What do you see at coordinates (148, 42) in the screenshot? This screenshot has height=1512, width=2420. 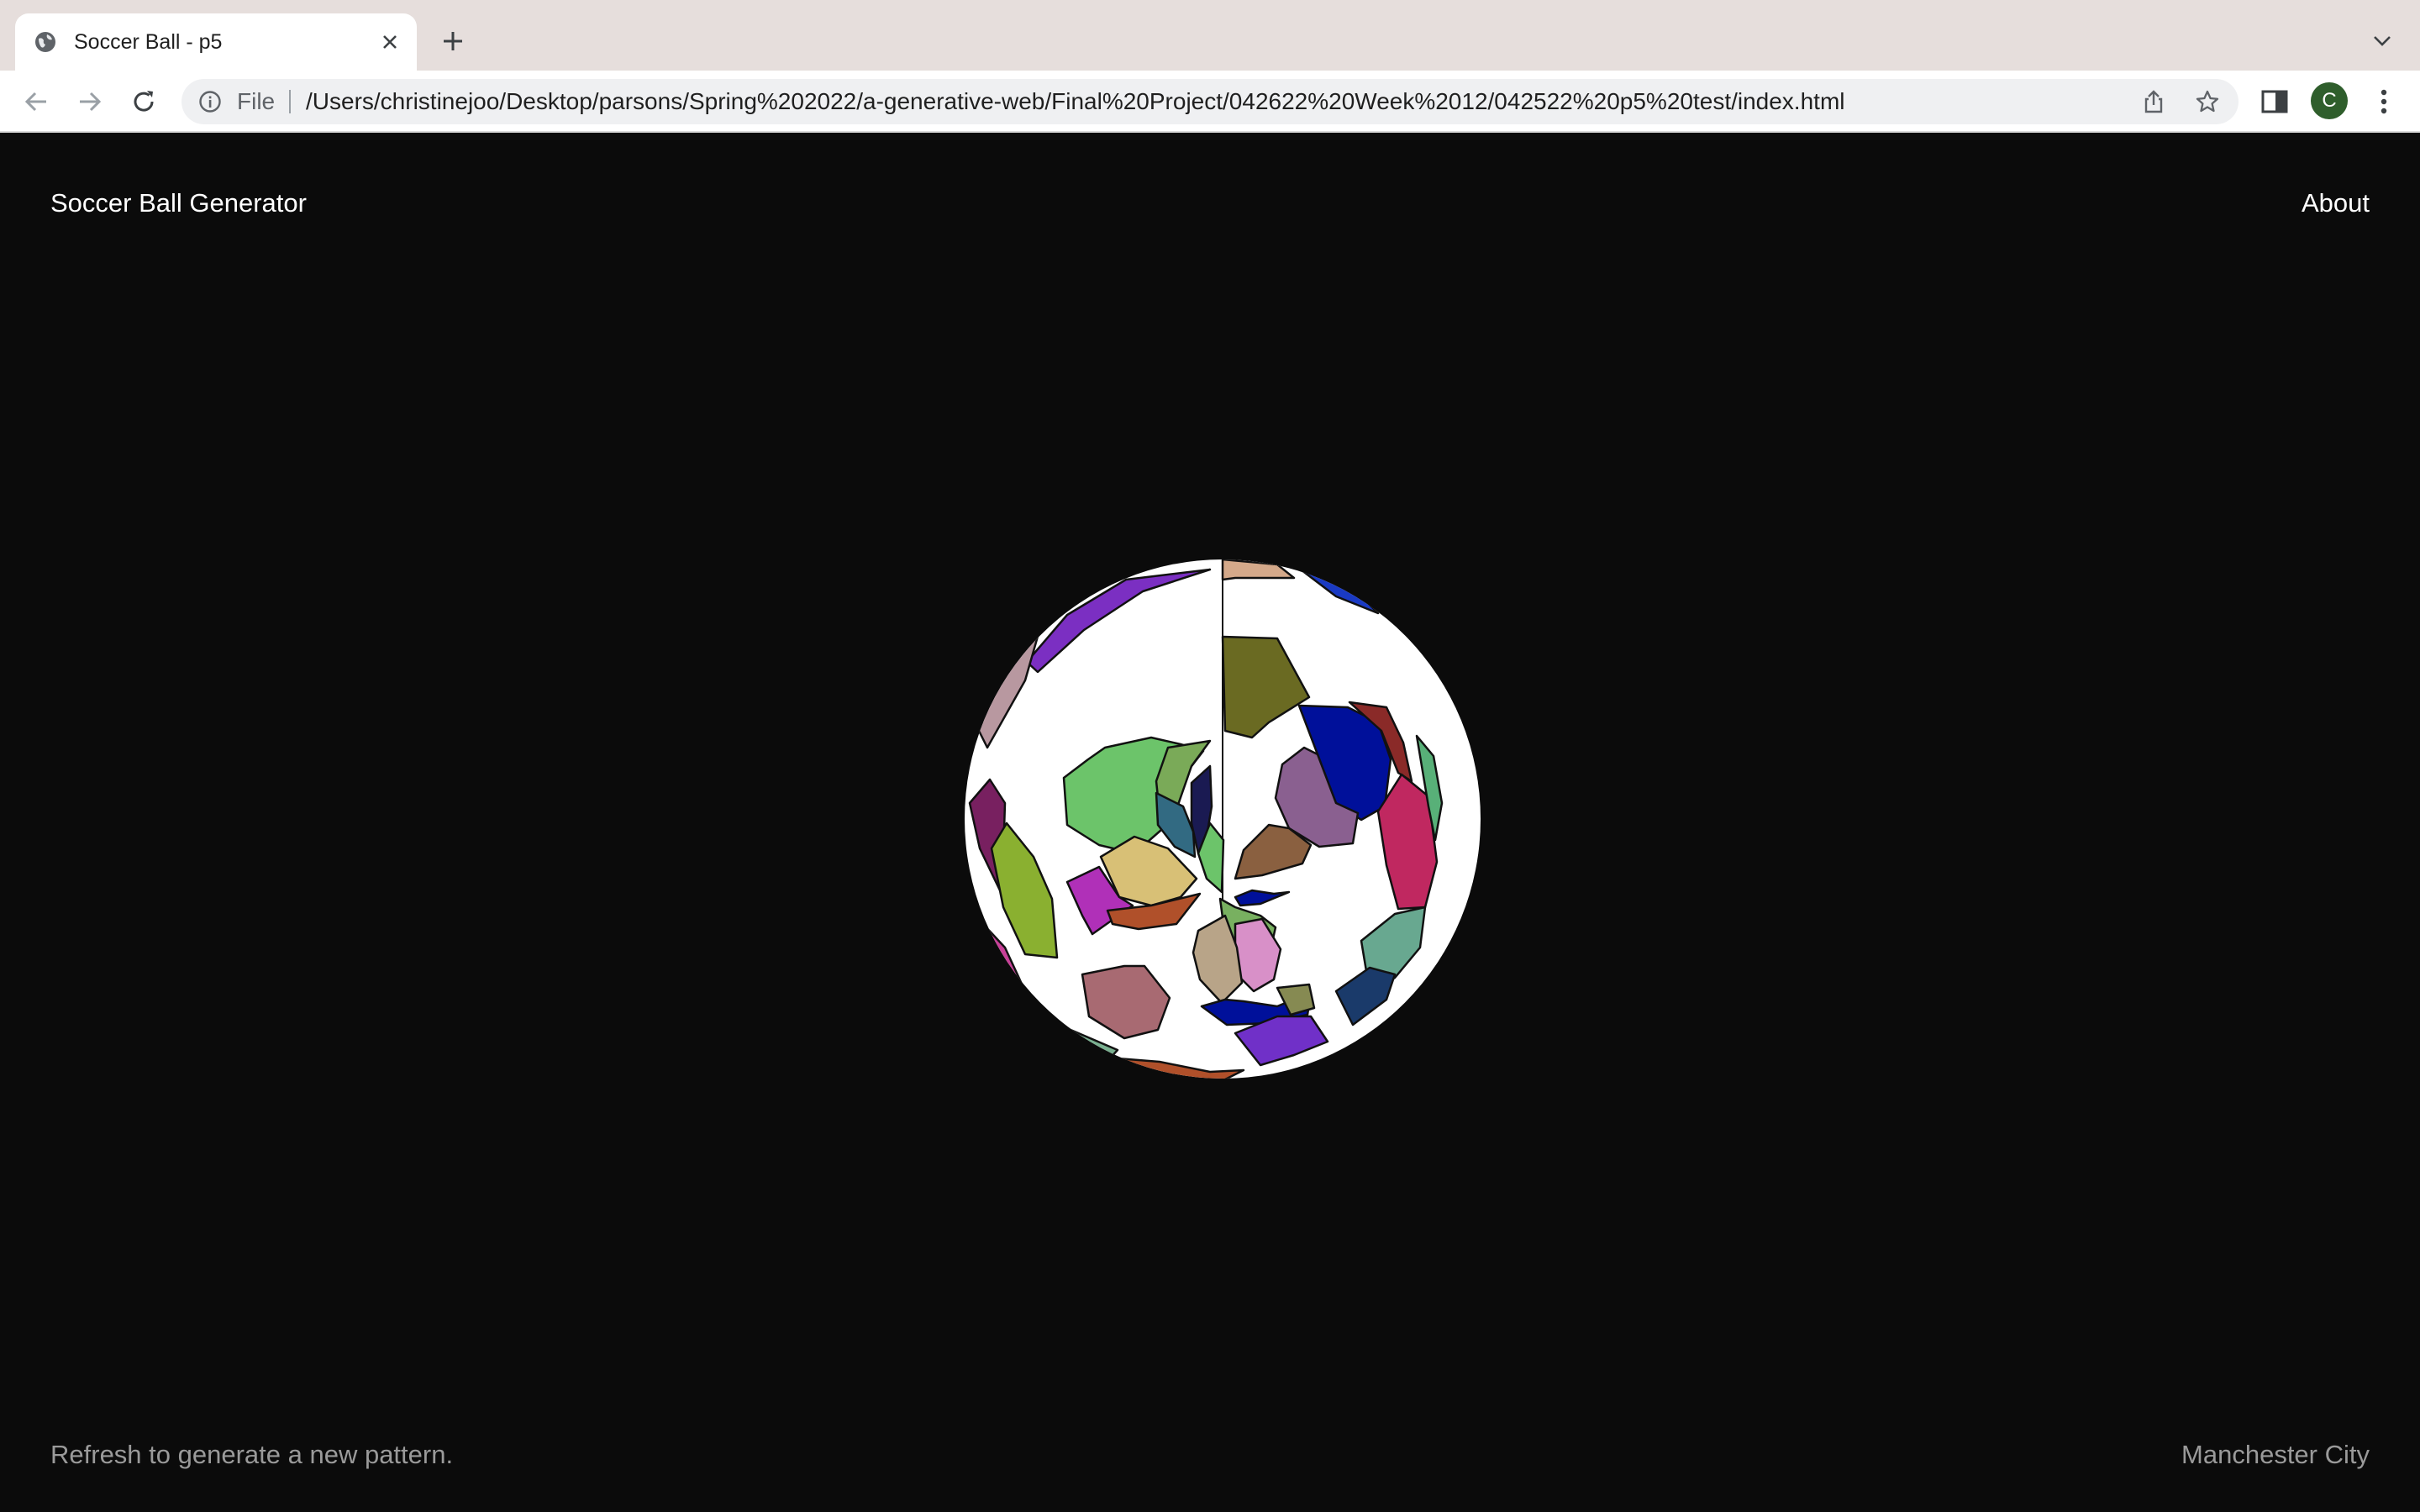 I see `tab-title: Soccer Ball - p5` at bounding box center [148, 42].